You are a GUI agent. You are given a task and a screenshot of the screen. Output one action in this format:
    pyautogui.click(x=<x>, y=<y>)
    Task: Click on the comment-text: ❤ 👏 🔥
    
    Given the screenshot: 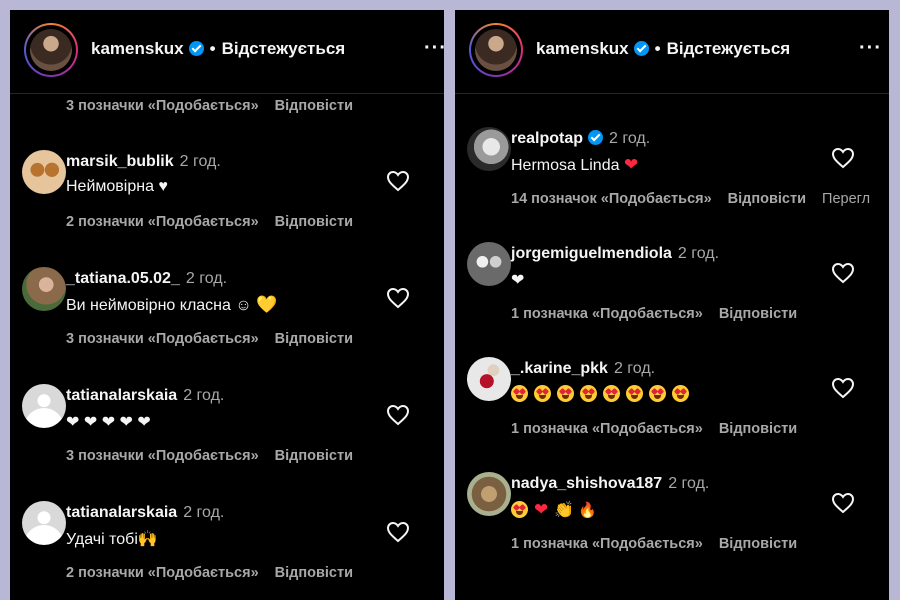 What is the action you would take?
    pyautogui.click(x=554, y=510)
    